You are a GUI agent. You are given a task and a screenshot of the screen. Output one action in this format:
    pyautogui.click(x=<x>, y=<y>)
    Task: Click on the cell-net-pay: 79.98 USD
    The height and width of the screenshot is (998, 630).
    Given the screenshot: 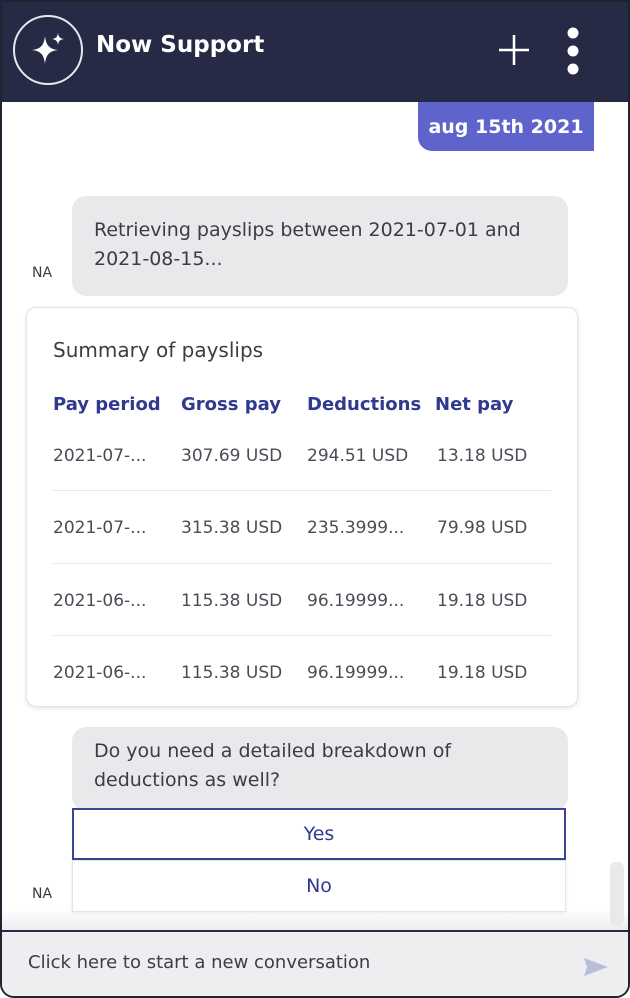 What is the action you would take?
    pyautogui.click(x=482, y=528)
    